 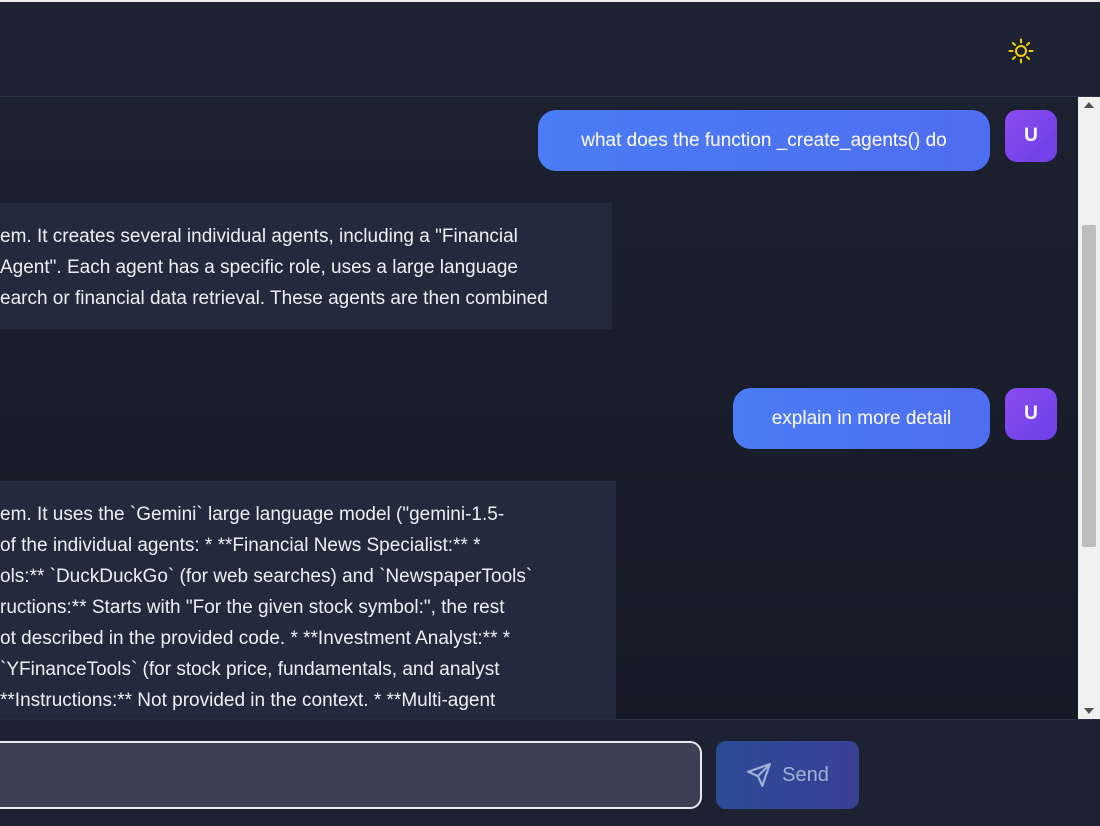 I want to click on scrollbar-thumb, so click(x=1089, y=386).